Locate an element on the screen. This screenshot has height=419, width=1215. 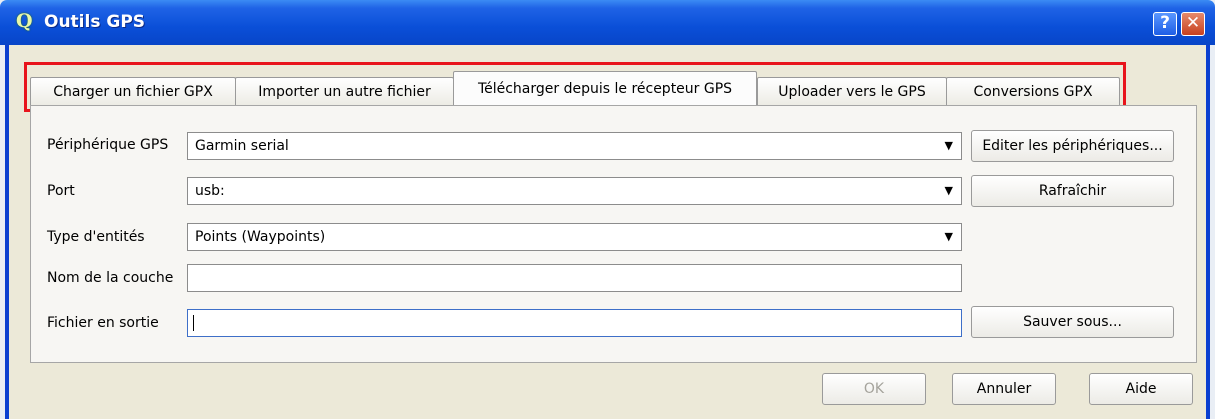
layer-name-label: Nom de la couche is located at coordinates (110, 278).